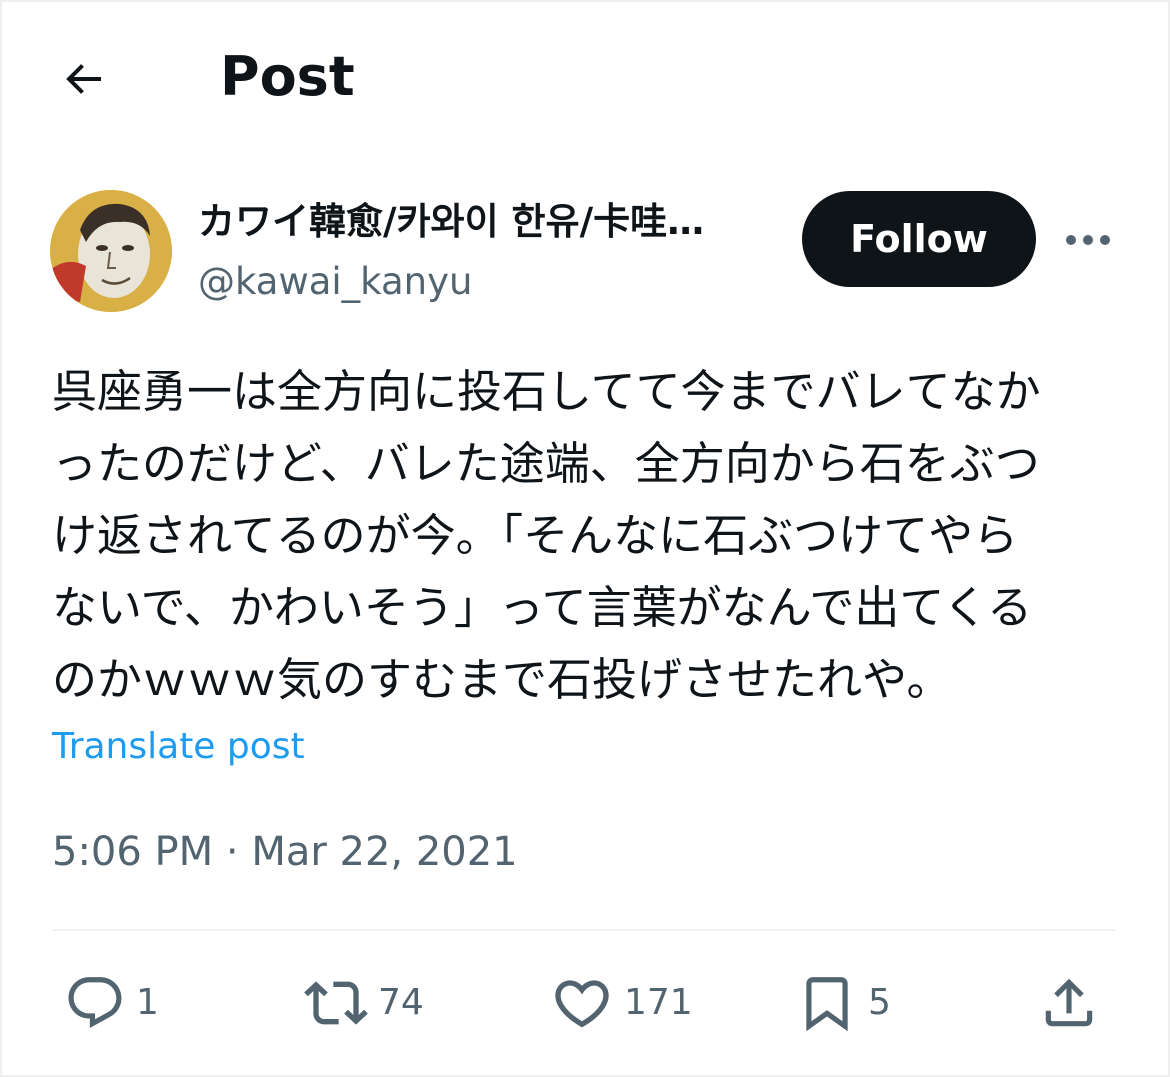 This screenshot has width=1170, height=1077. I want to click on repost-button: 74, so click(364, 1003).